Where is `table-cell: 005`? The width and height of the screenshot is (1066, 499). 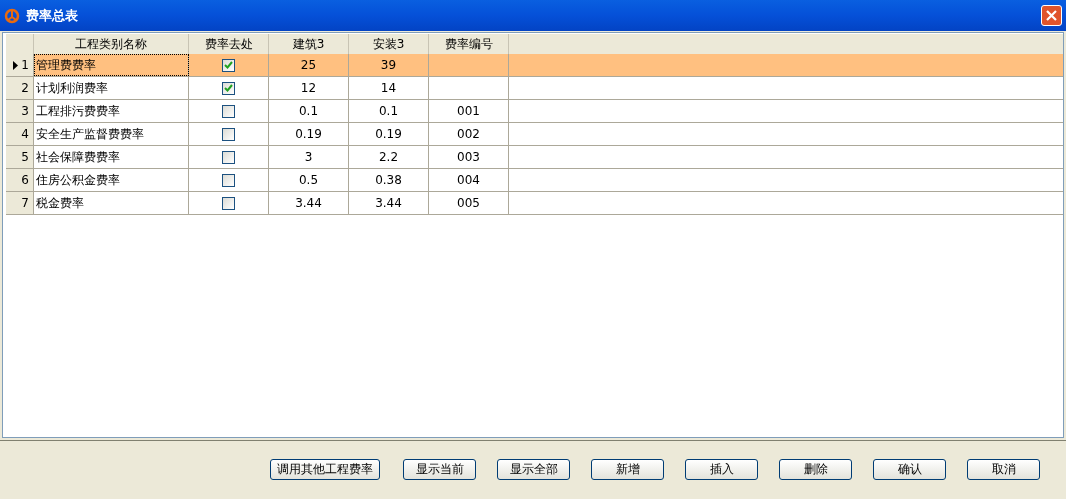
table-cell: 005 is located at coordinates (469, 203).